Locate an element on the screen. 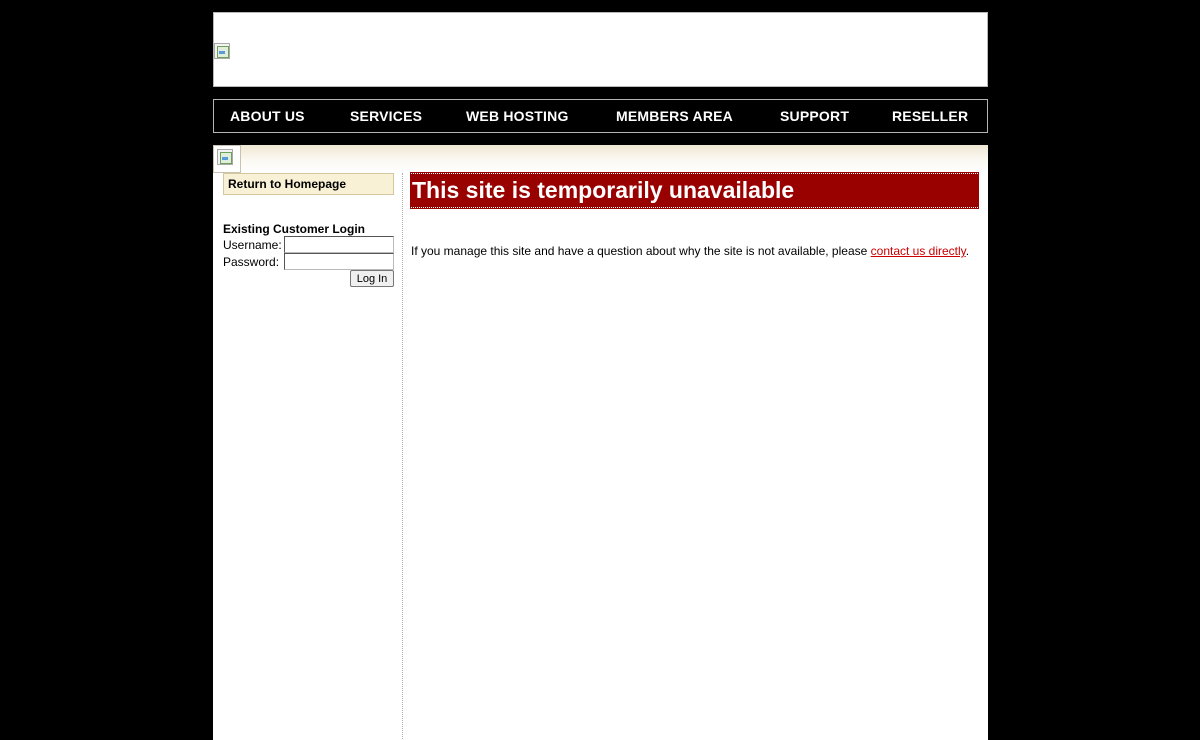 The image size is (1200, 740). content-image is located at coordinates (227, 159).